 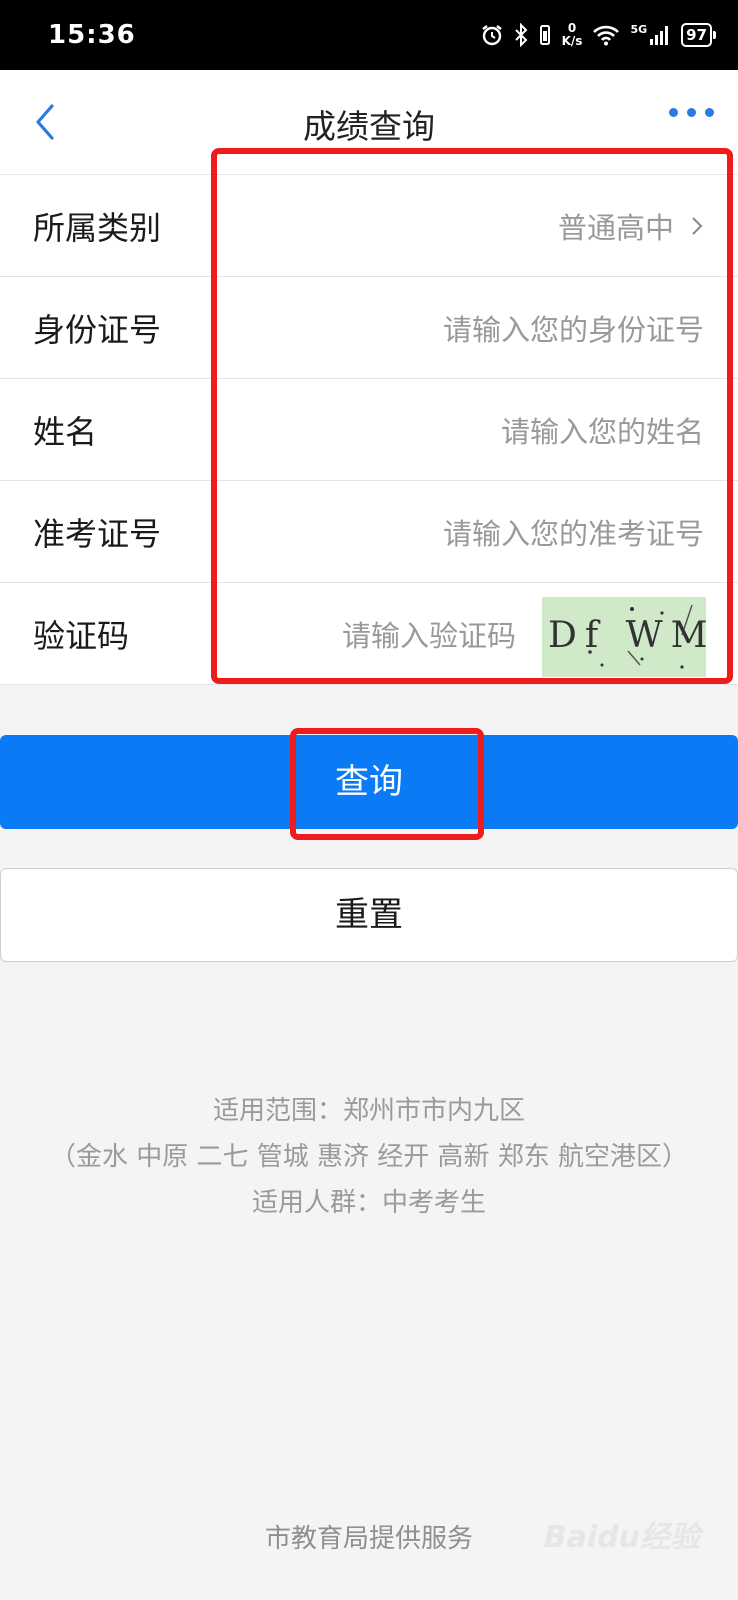 I want to click on captcha-row: 验证码 请输入验证码 Df WM, so click(x=369, y=634).